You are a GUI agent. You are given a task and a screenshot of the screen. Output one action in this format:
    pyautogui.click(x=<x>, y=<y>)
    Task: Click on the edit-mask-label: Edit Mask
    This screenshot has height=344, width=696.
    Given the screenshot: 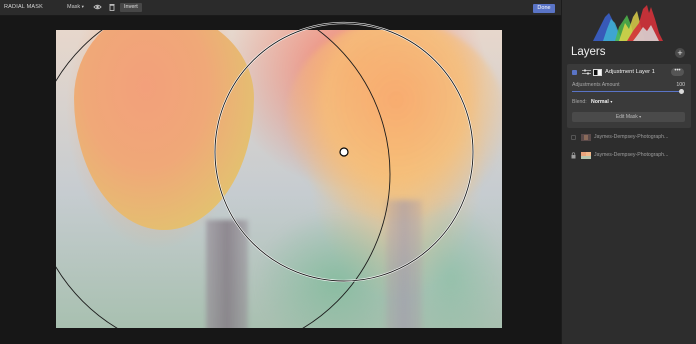 What is the action you would take?
    pyautogui.click(x=626, y=117)
    